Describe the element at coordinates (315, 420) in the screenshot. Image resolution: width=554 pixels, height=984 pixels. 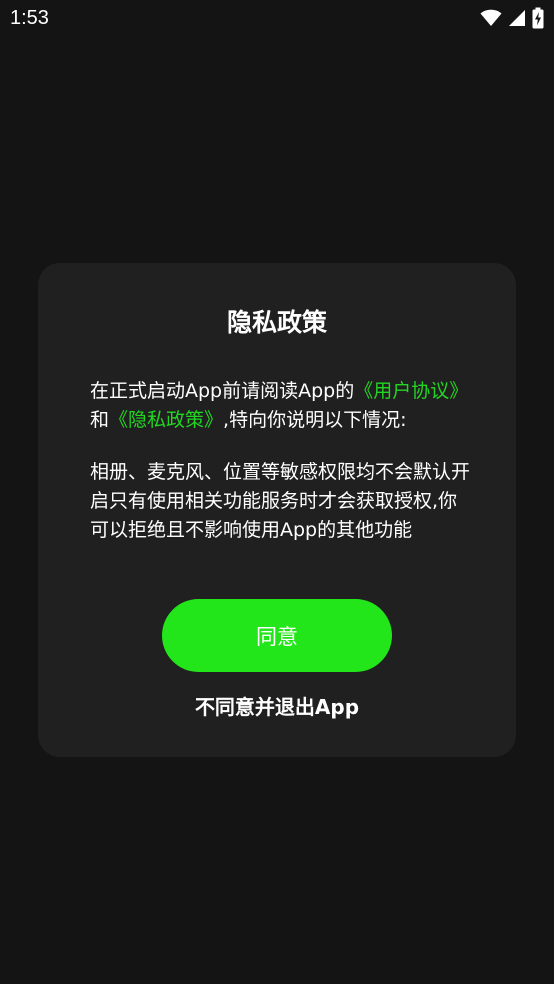
I see `intro-suffix: ,特向你说明以下情况:` at that location.